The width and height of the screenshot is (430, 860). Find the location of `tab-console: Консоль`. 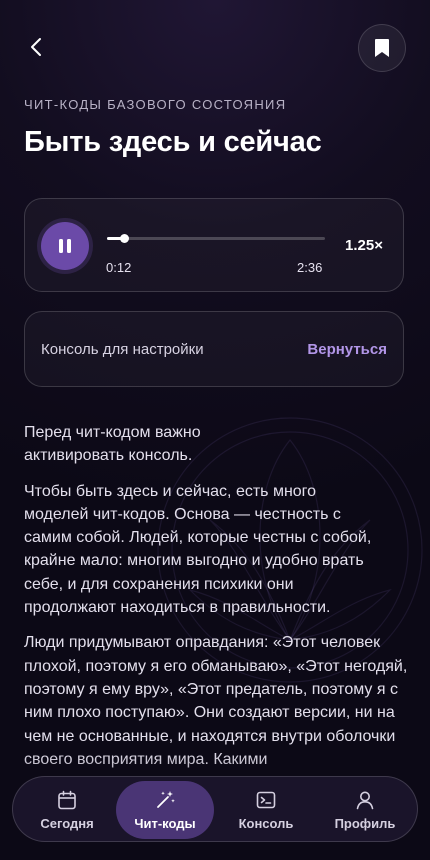

tab-console: Консоль is located at coordinates (266, 810).